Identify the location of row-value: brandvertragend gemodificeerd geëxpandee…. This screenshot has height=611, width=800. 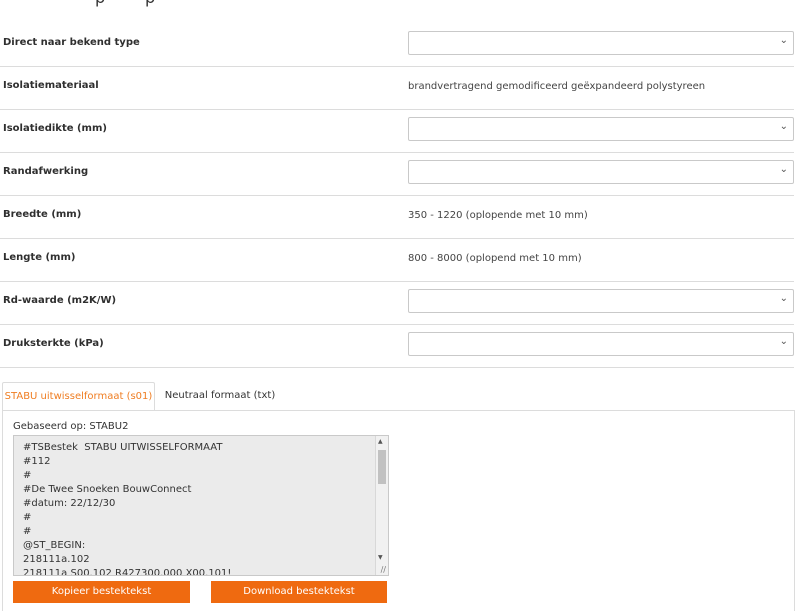
(557, 86).